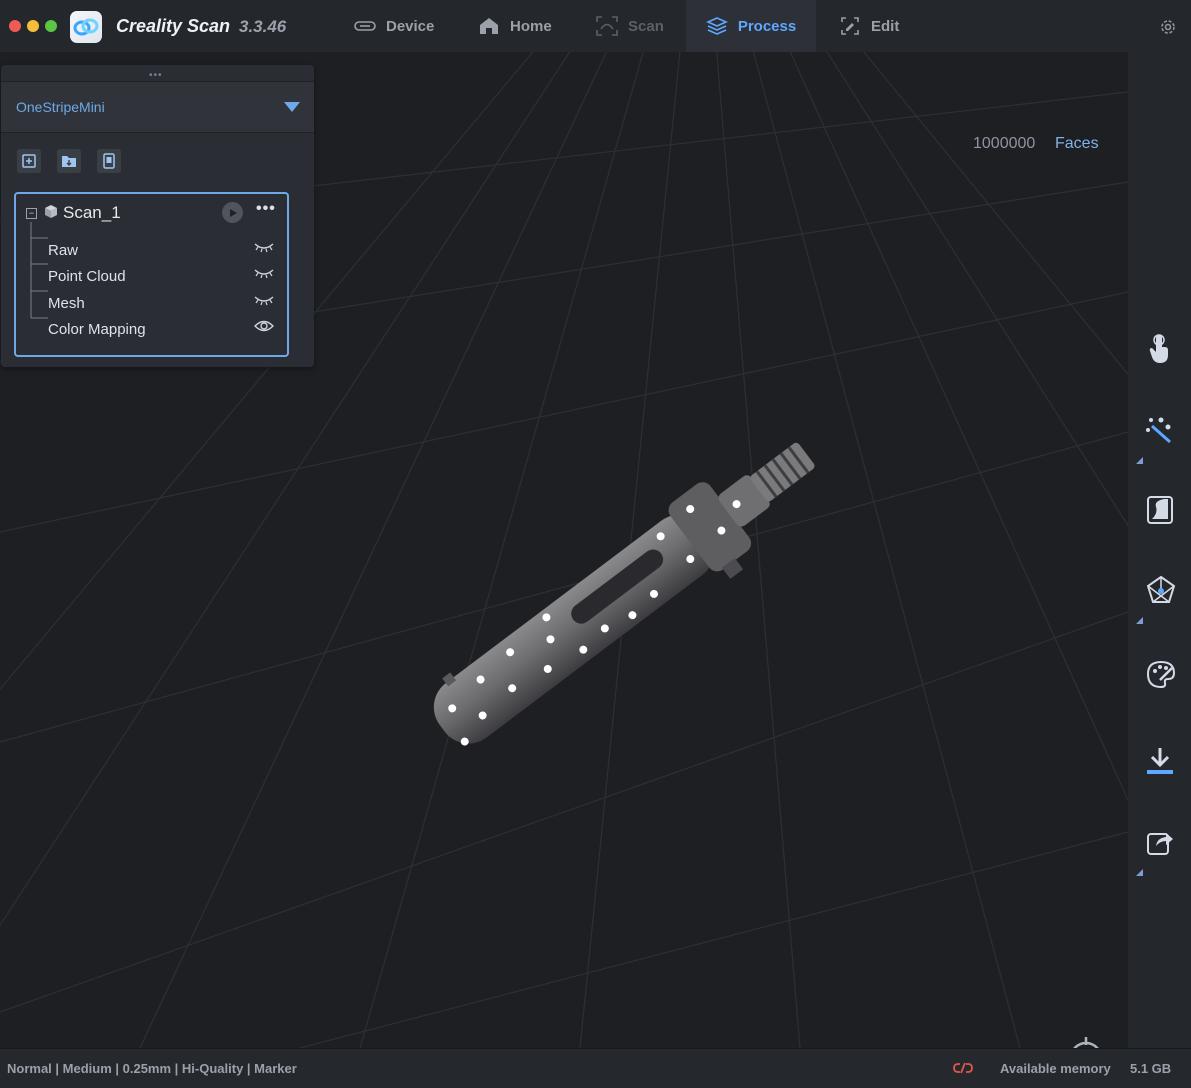  I want to click on play-button, so click(232, 212).